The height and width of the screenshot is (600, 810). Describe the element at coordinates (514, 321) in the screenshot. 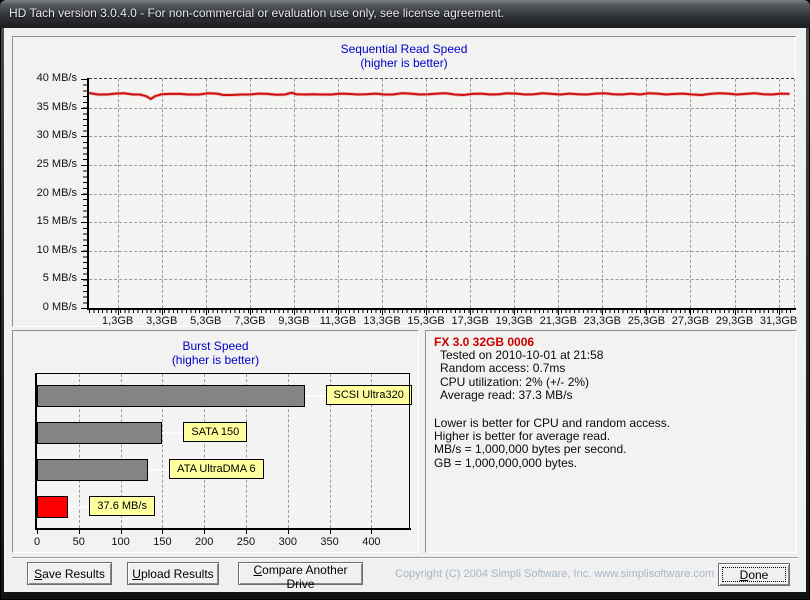

I see `seq-x-tick-label: 19,3GB` at that location.